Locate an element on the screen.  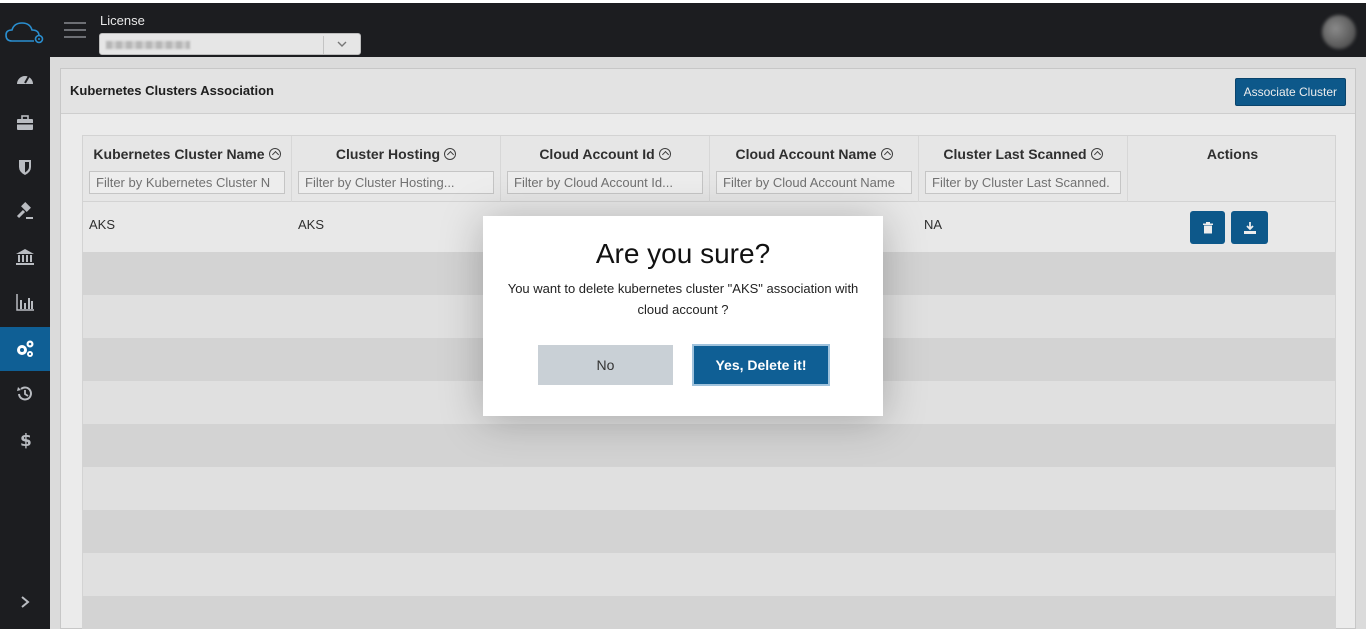
briefcase-icon is located at coordinates (25, 122).